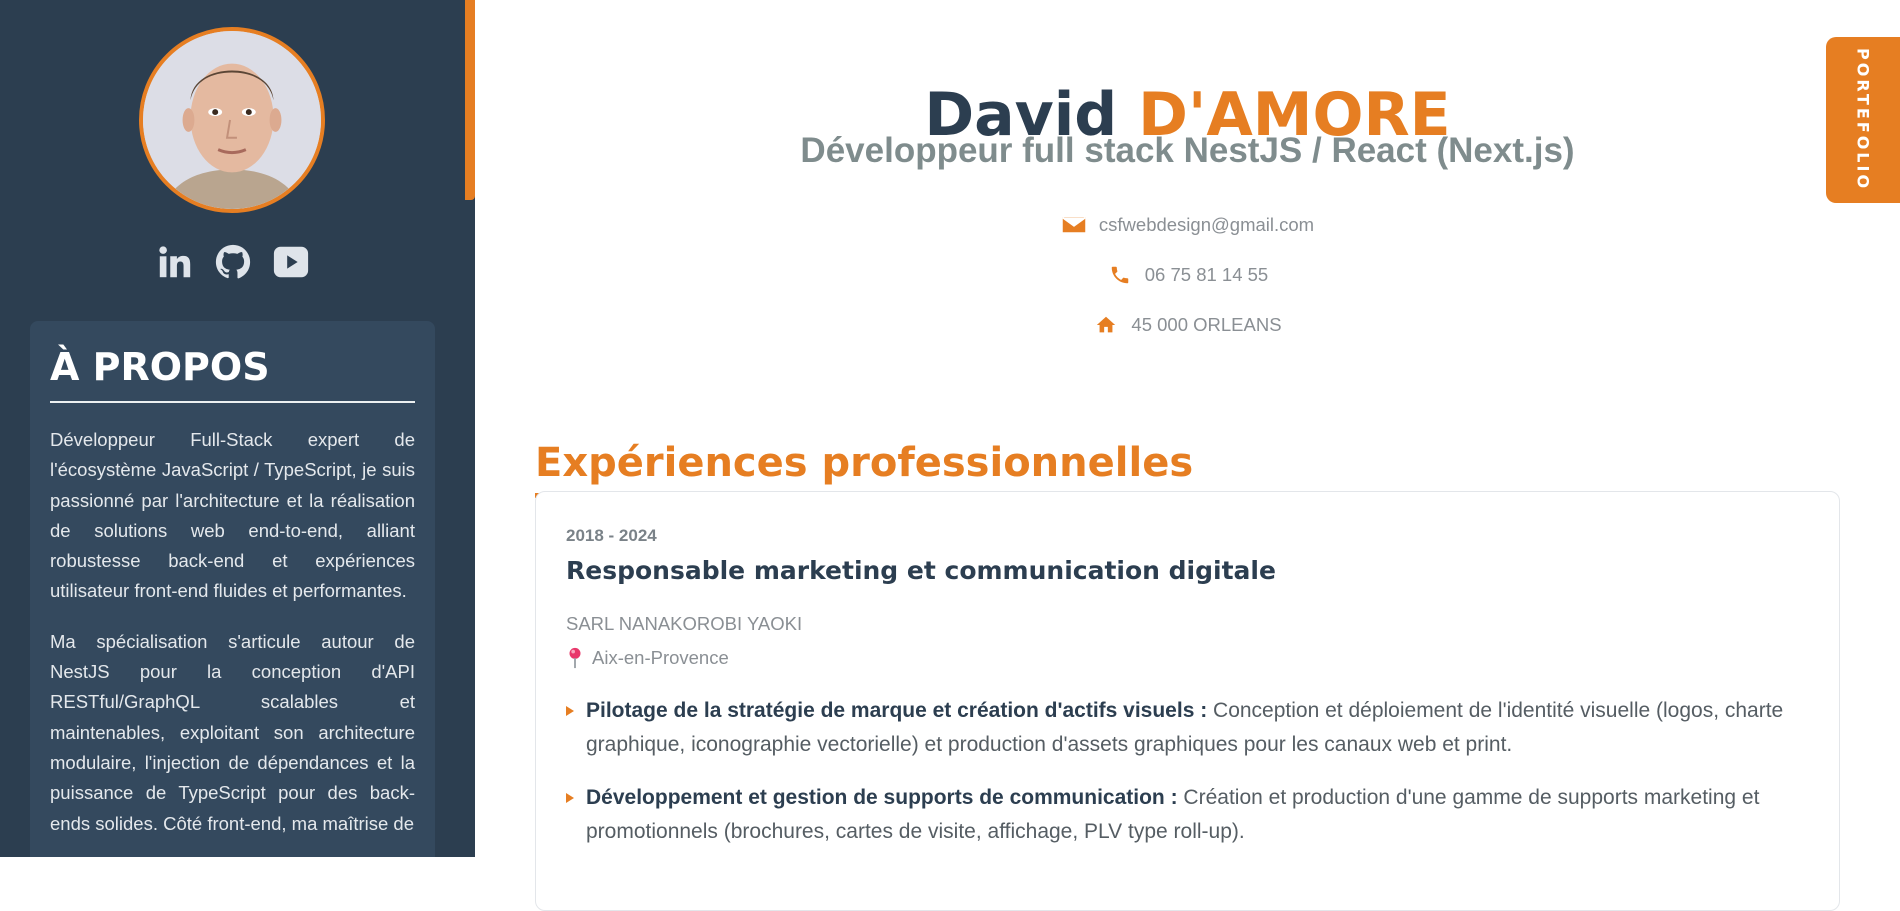 Image resolution: width=1900 pixels, height=911 pixels. What do you see at coordinates (1206, 225) in the screenshot?
I see `email-text: csfwebdesign@gmail.com` at bounding box center [1206, 225].